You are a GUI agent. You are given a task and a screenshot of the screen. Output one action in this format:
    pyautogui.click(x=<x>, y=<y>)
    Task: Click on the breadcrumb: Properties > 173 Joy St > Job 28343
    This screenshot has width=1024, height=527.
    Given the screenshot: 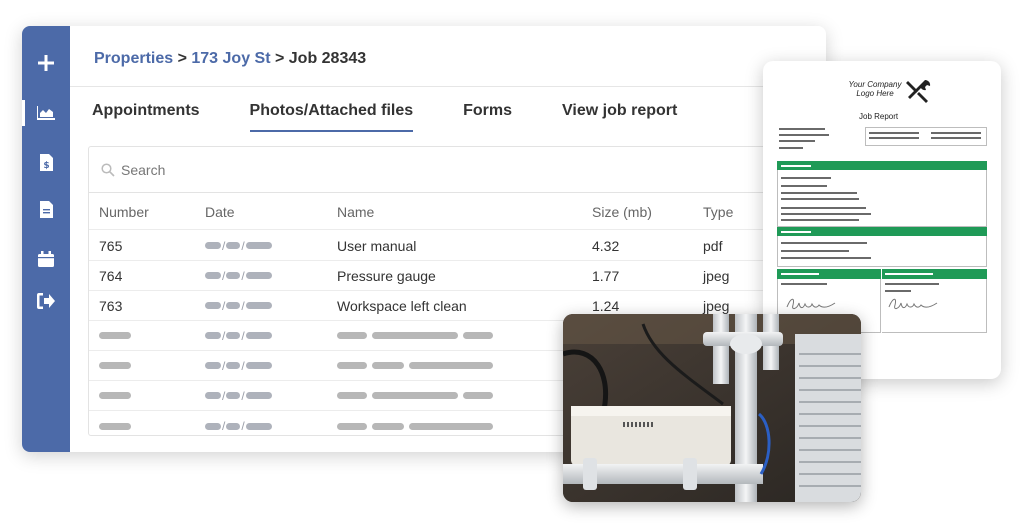 What is the action you would take?
    pyautogui.click(x=230, y=59)
    